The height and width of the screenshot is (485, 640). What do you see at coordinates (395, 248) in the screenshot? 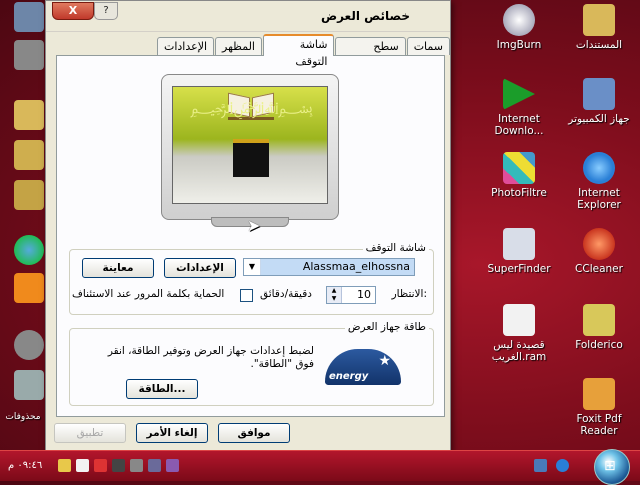
I see `screen-saver-group-title: شاشة التوقف` at bounding box center [395, 248].